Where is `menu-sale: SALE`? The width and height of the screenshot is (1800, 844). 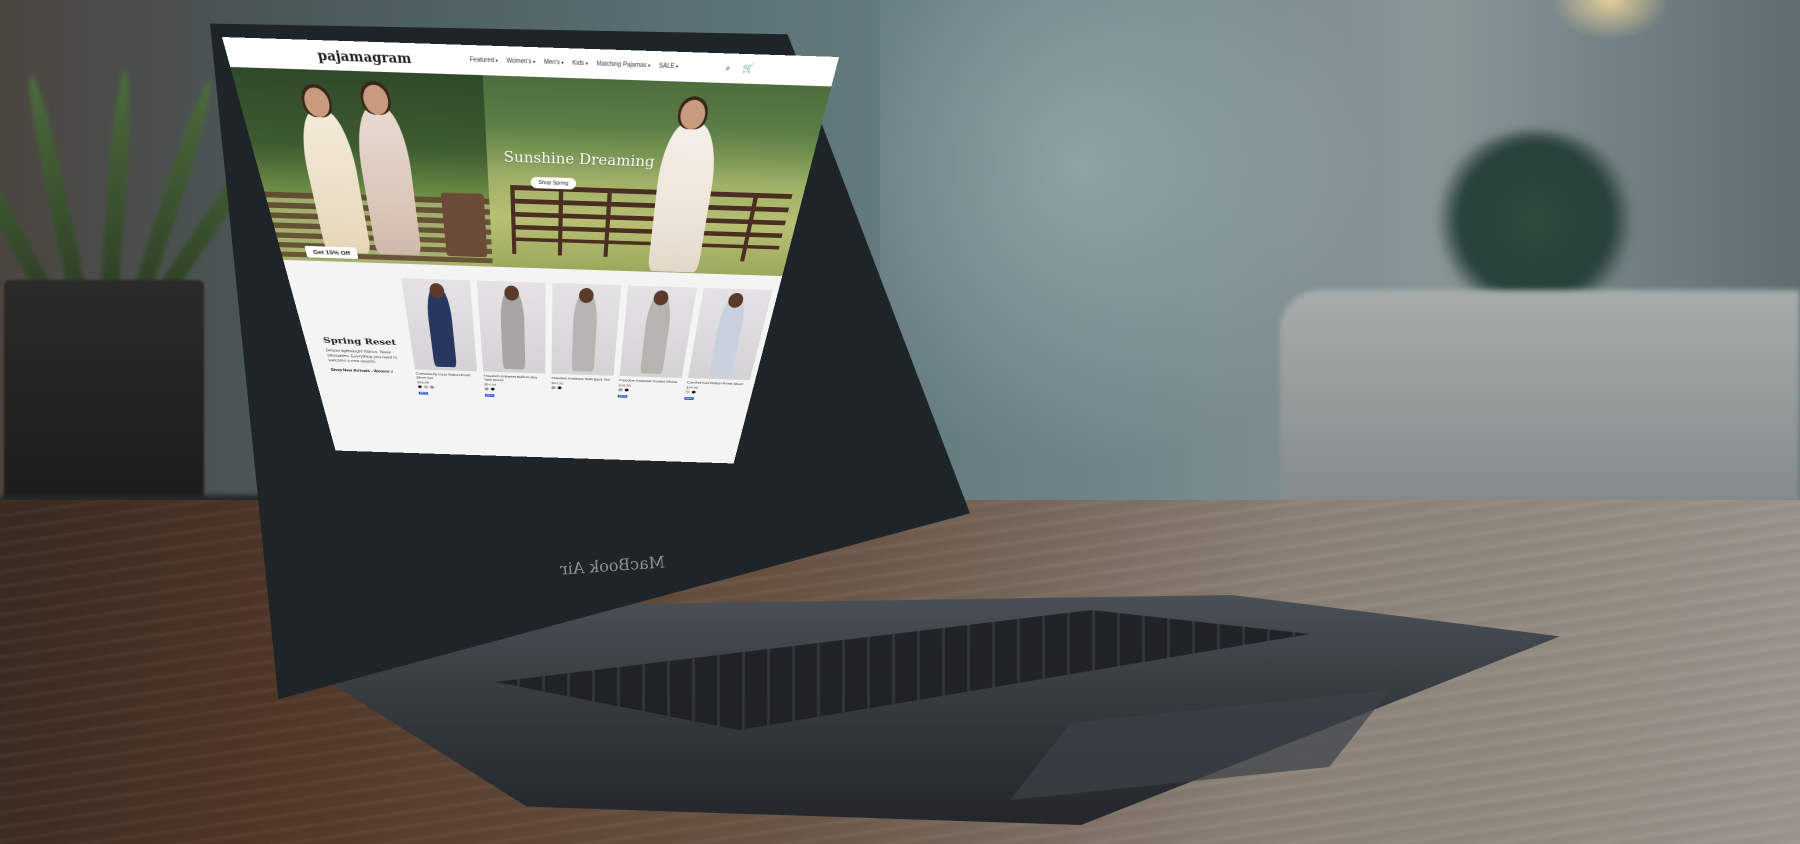
menu-sale: SALE is located at coordinates (669, 65).